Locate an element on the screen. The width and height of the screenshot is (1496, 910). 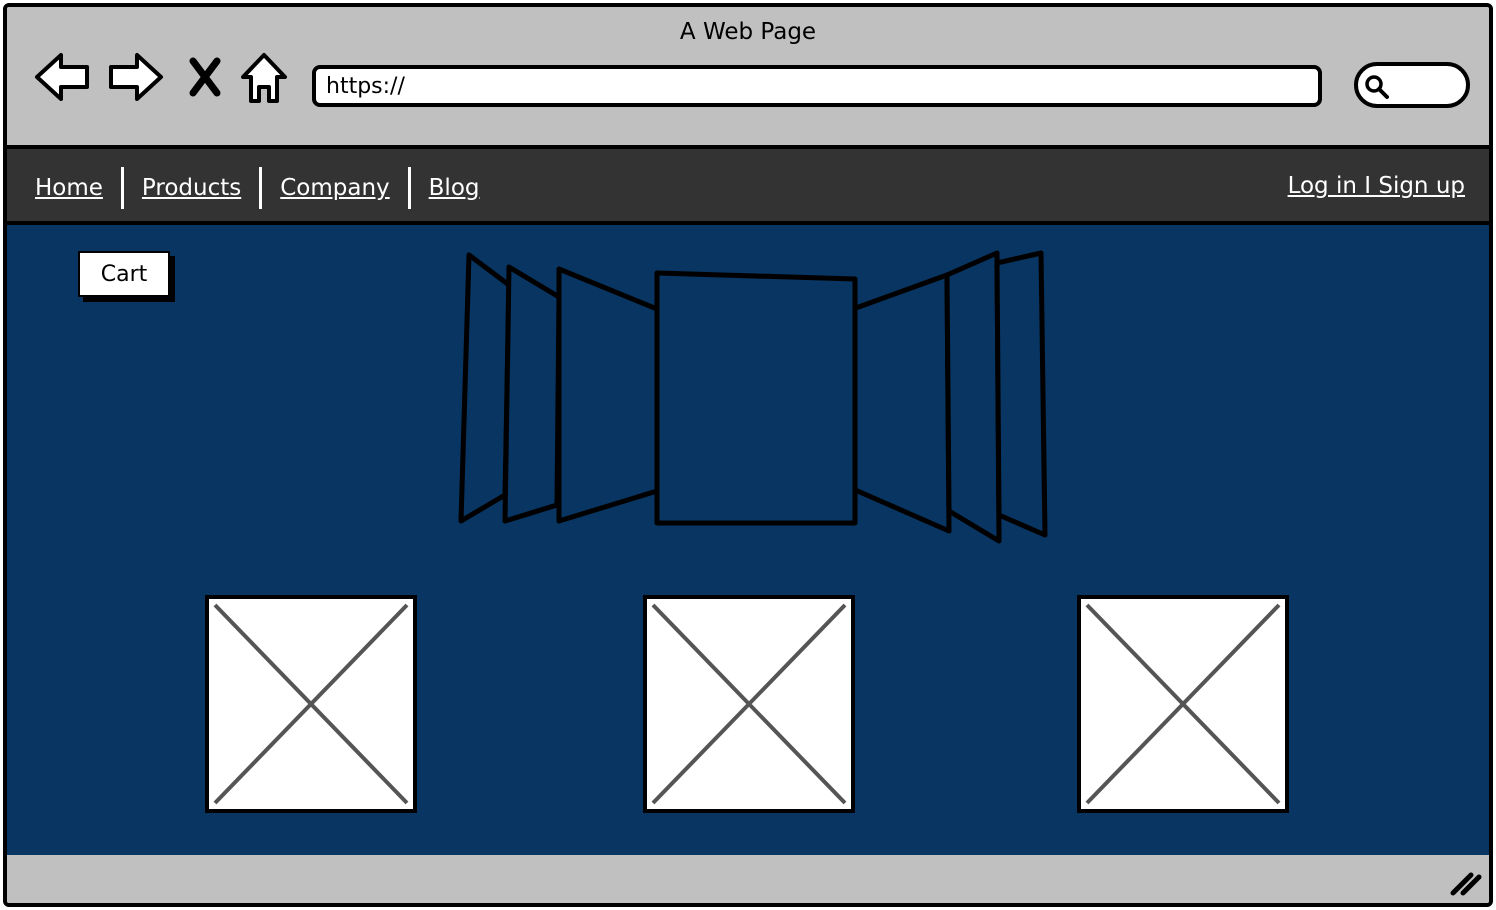
forward-button is located at coordinates (136, 77).